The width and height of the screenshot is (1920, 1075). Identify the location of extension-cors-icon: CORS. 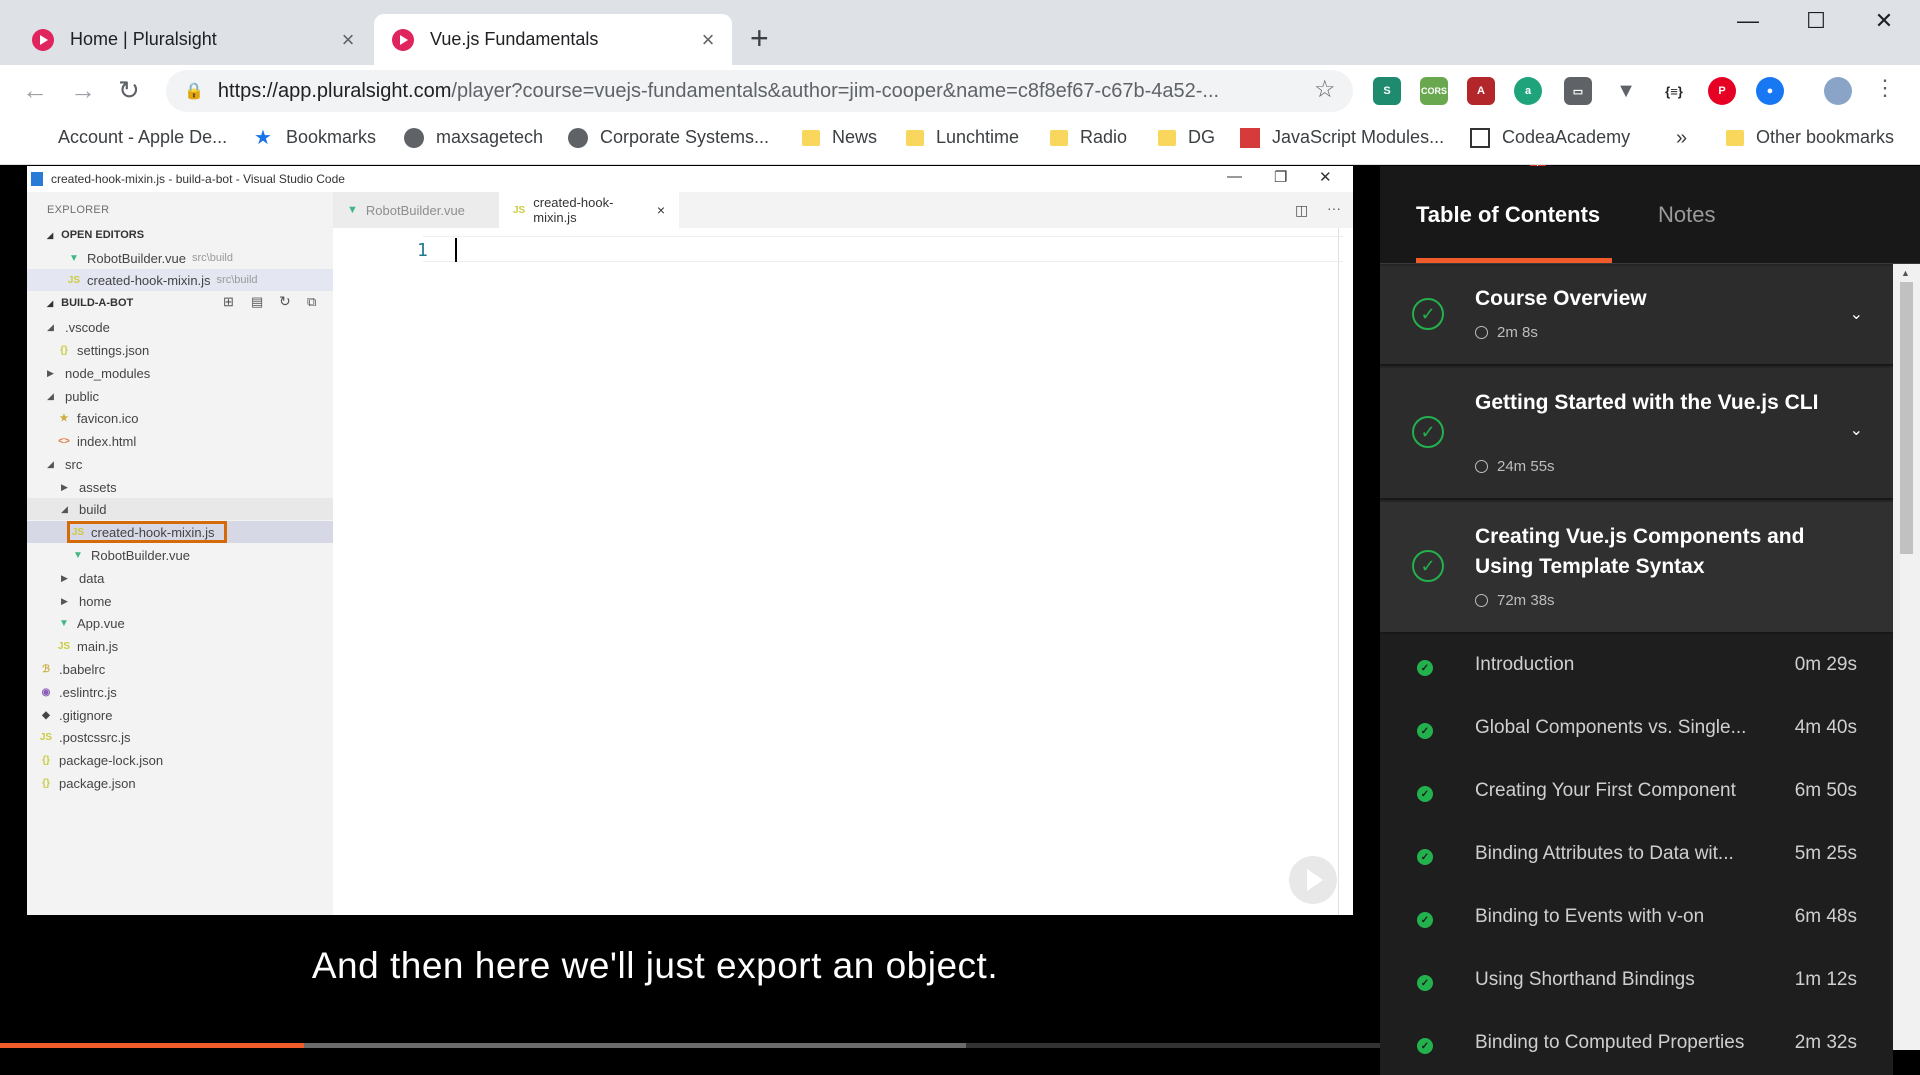
(1434, 91).